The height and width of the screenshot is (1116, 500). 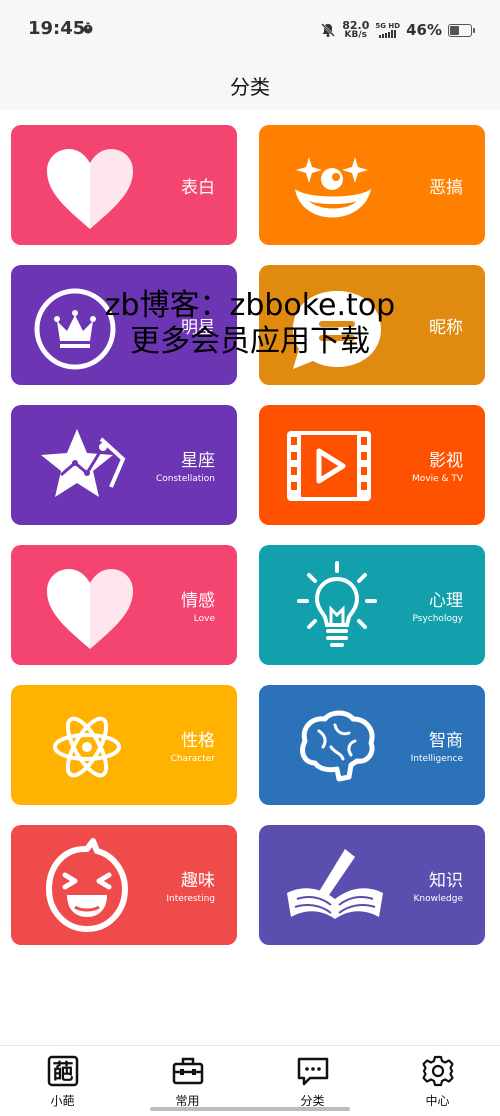 What do you see at coordinates (250, 30) in the screenshot?
I see `status-bar: 19:45 82.0 KB/s 5G HD 46%` at bounding box center [250, 30].